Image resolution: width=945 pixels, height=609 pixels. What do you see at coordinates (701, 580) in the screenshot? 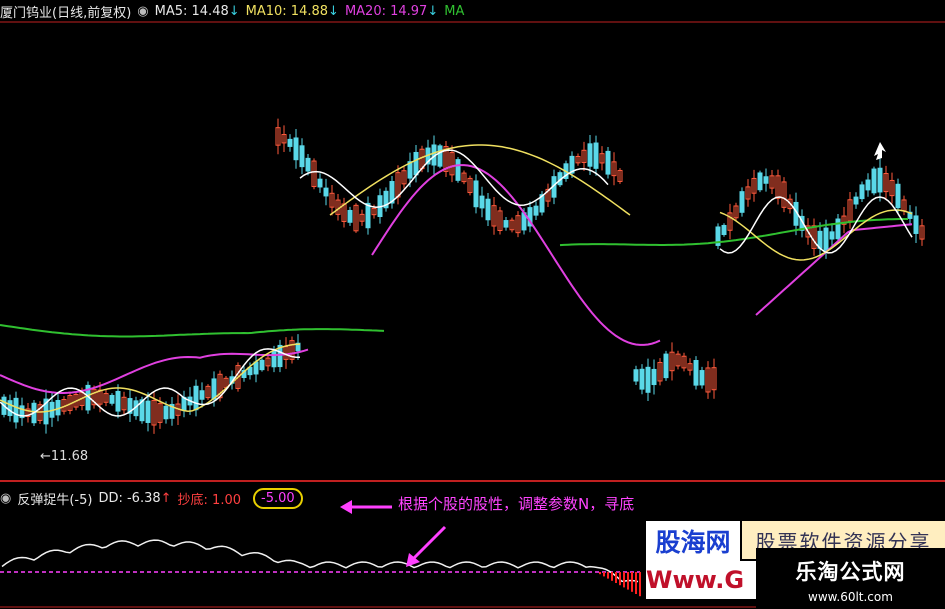
I see `www-watermark: Www.G` at bounding box center [701, 580].